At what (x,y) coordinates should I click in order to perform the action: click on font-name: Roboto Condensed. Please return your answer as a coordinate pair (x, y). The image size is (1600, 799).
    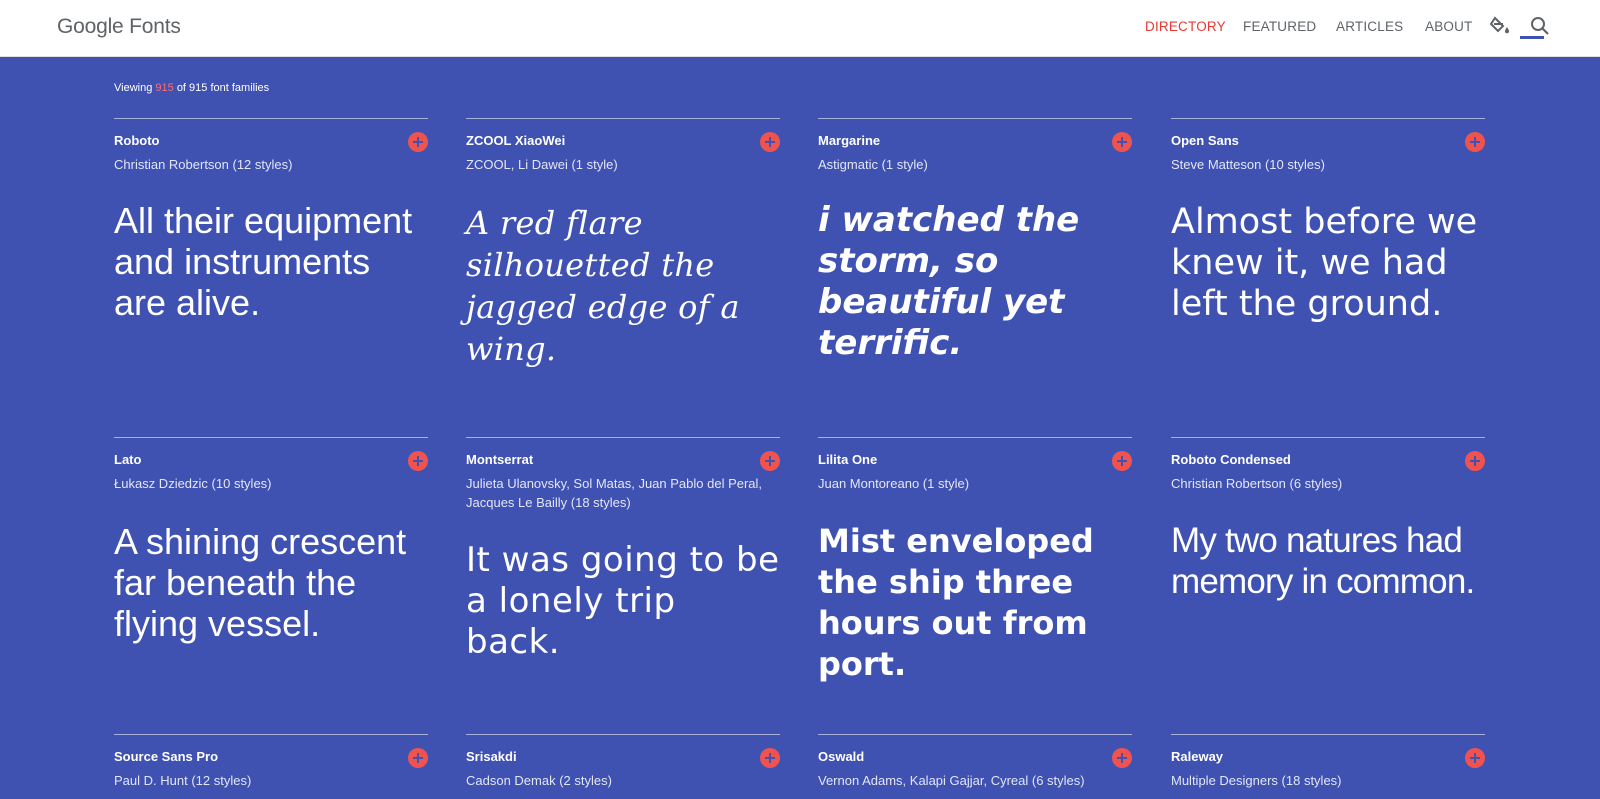
    Looking at the image, I should click on (1231, 459).